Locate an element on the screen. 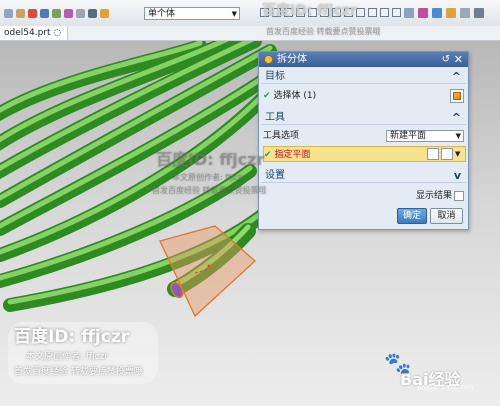 Image resolution: width=500 pixels, height=406 pixels. eye-icon is located at coordinates (92, 13).